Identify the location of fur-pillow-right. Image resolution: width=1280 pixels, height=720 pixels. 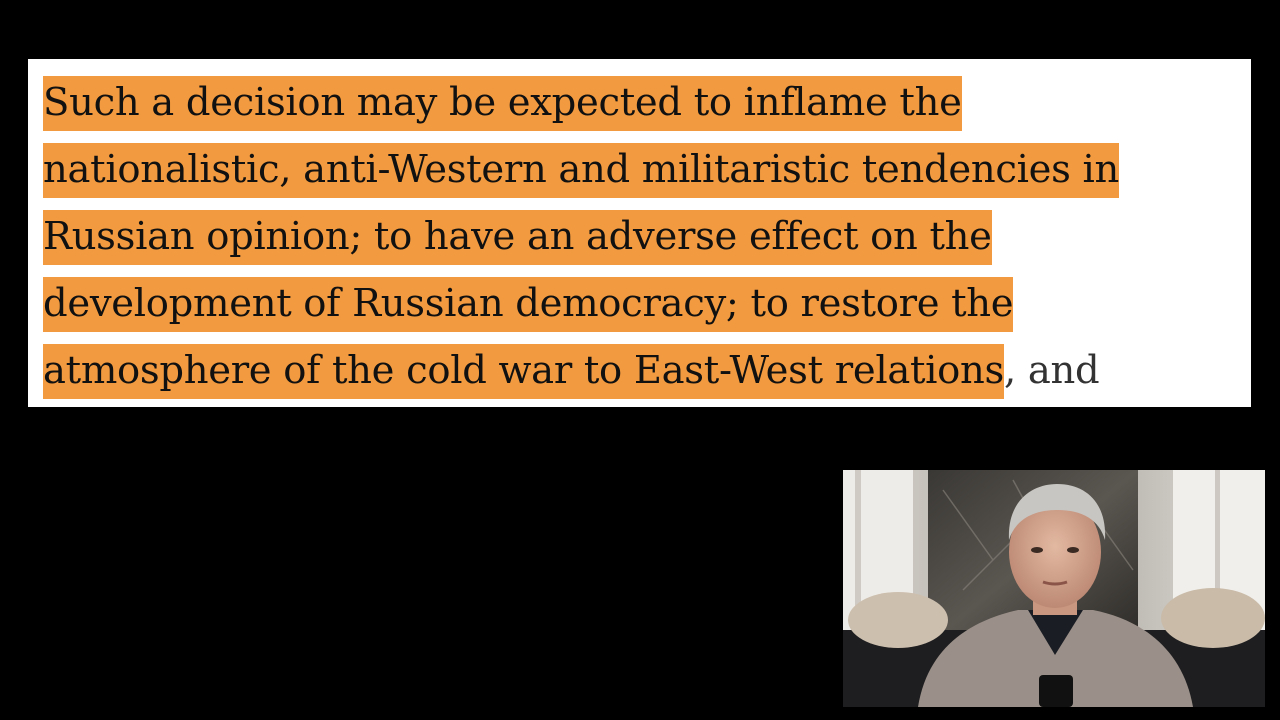
(1213, 618).